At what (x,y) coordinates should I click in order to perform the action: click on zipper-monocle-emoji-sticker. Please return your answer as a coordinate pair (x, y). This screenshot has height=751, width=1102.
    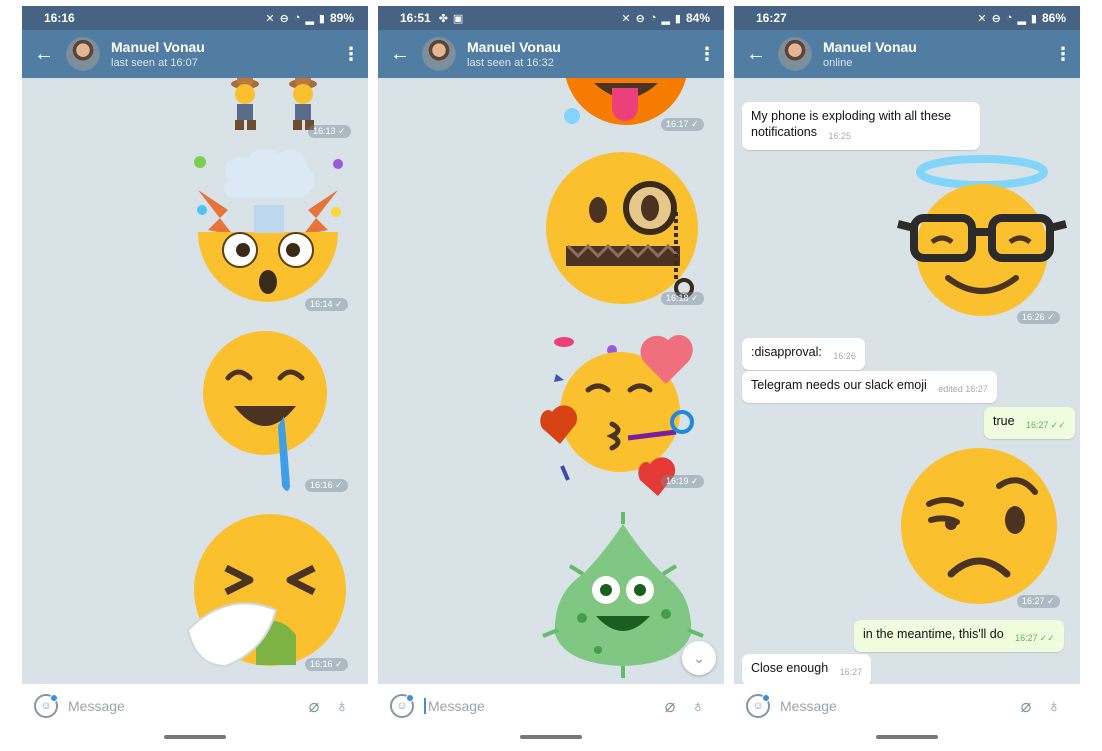
    Looking at the image, I should click on (627, 232).